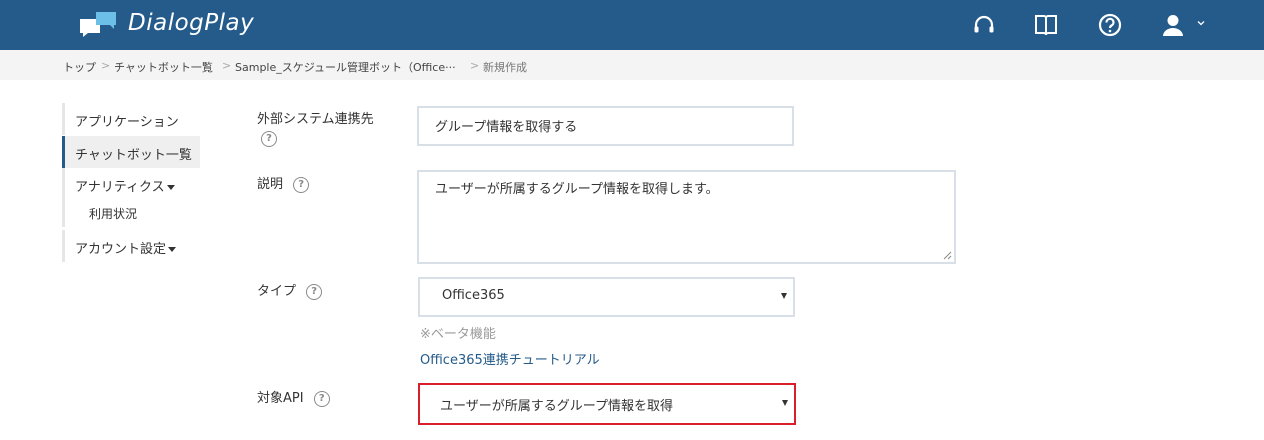 The image size is (1264, 440). Describe the element at coordinates (606, 297) in the screenshot. I see `type-select: Office365` at that location.